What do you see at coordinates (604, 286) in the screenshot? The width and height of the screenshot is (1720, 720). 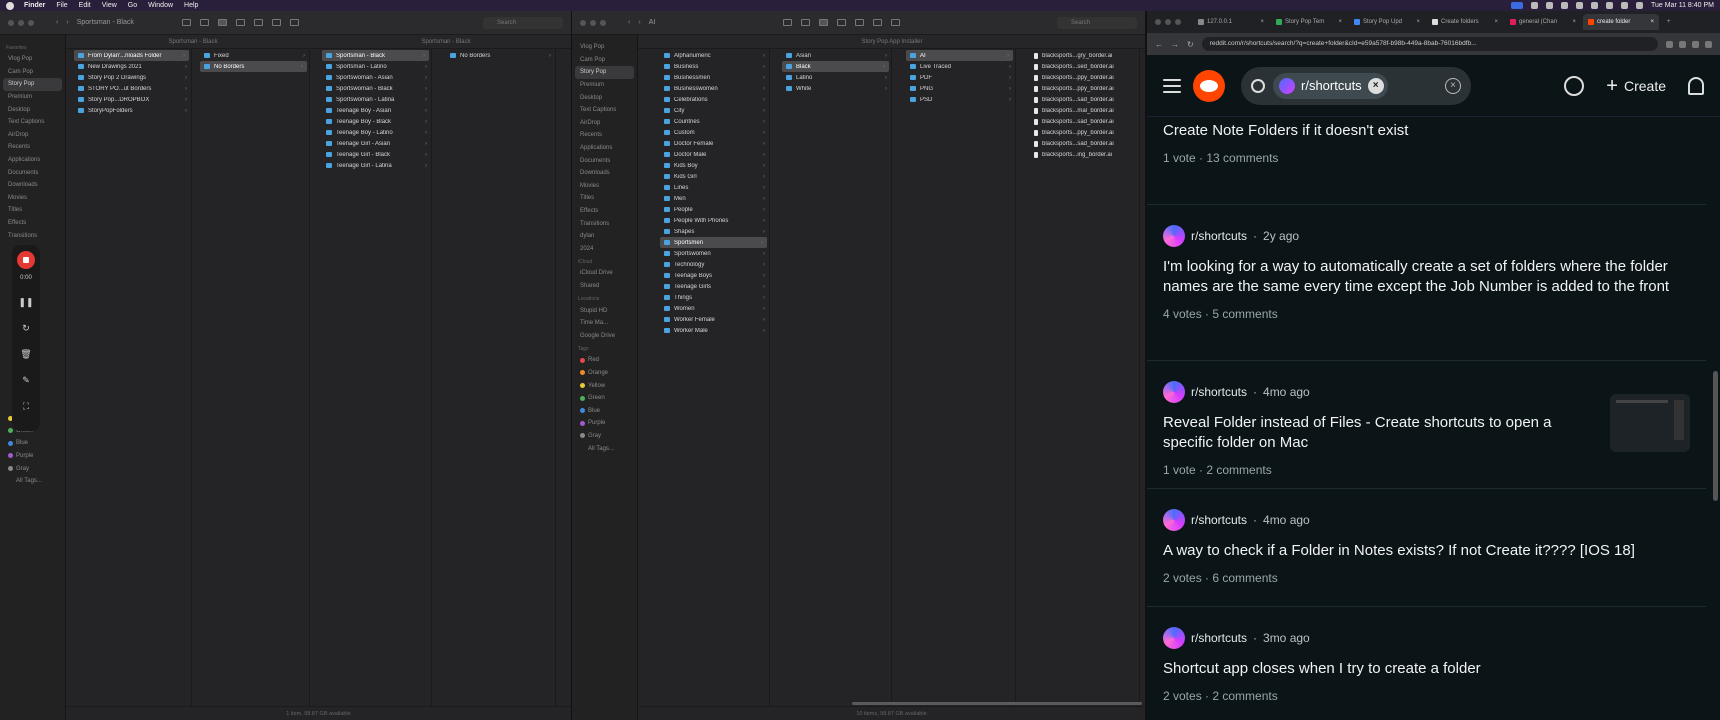 I see `sidebar-item: Shared` at bounding box center [604, 286].